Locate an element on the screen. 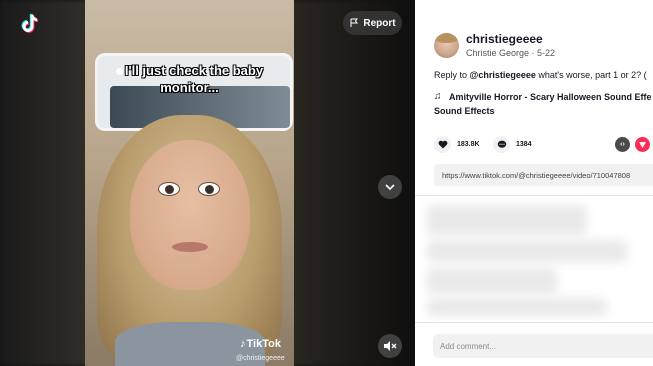 This screenshot has height=366, width=653. comment-count: 1384 is located at coordinates (524, 144).